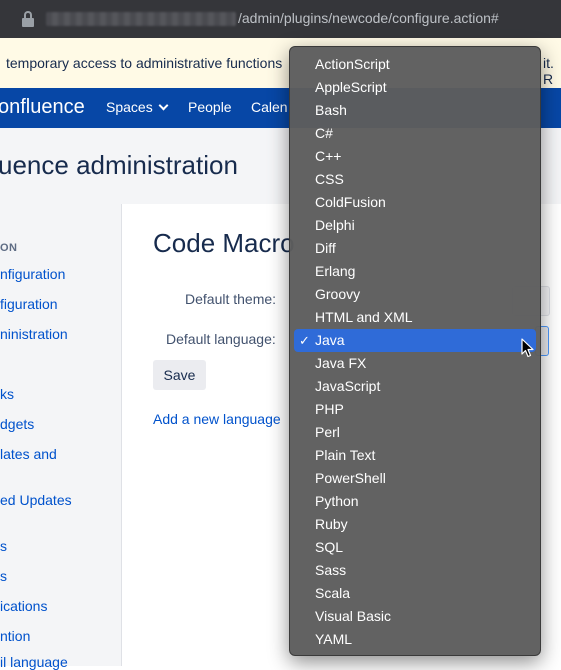 This screenshot has width=561, height=670. Describe the element at coordinates (368, 18) in the screenshot. I see `url-path: /admin/plugins/newcode/configure.action#` at that location.